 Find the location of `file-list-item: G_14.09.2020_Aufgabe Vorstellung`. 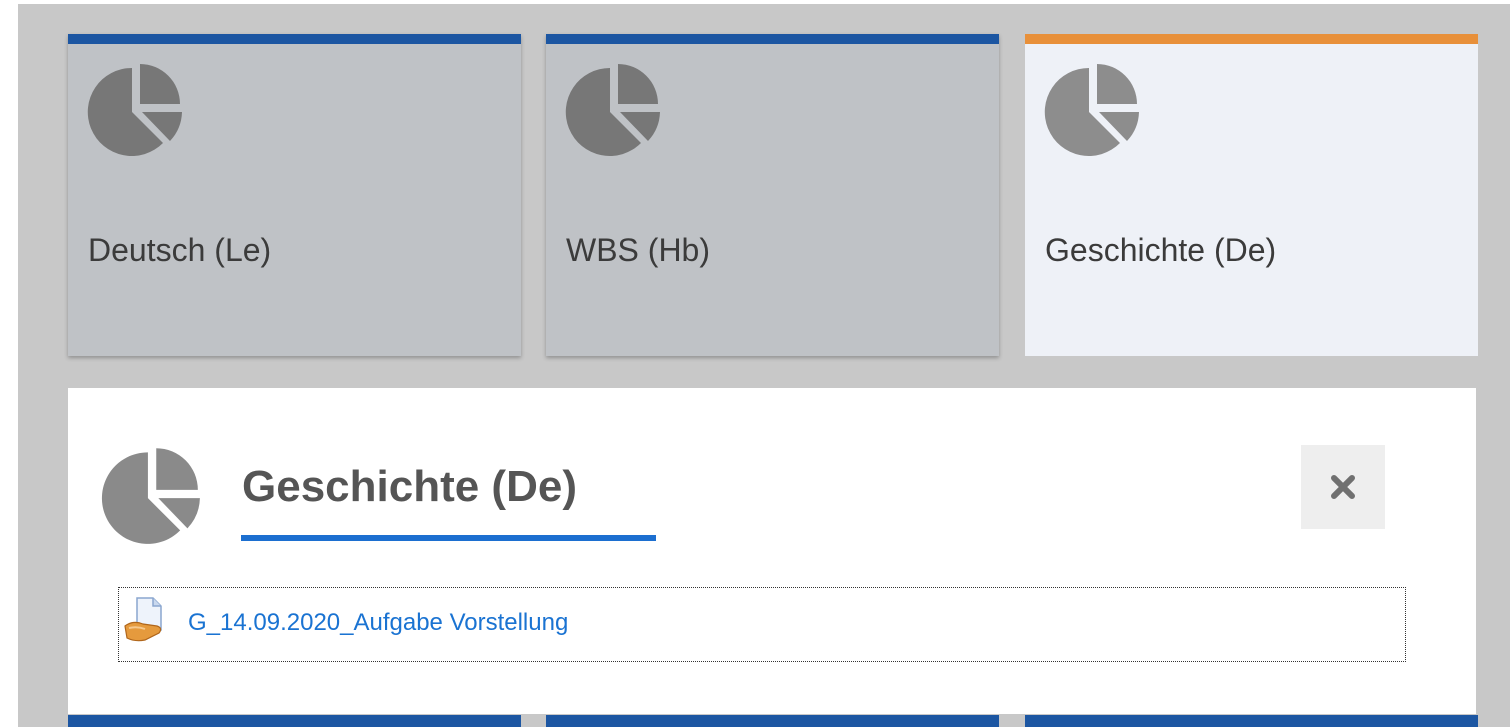

file-list-item: G_14.09.2020_Aufgabe Vorstellung is located at coordinates (762, 624).